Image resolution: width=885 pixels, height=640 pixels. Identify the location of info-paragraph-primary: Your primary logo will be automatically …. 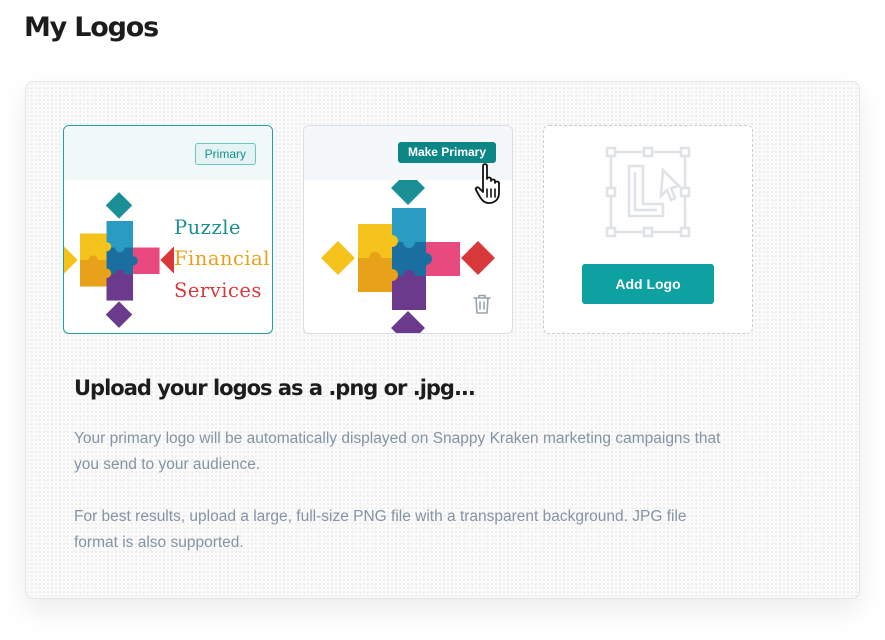
(397, 451).